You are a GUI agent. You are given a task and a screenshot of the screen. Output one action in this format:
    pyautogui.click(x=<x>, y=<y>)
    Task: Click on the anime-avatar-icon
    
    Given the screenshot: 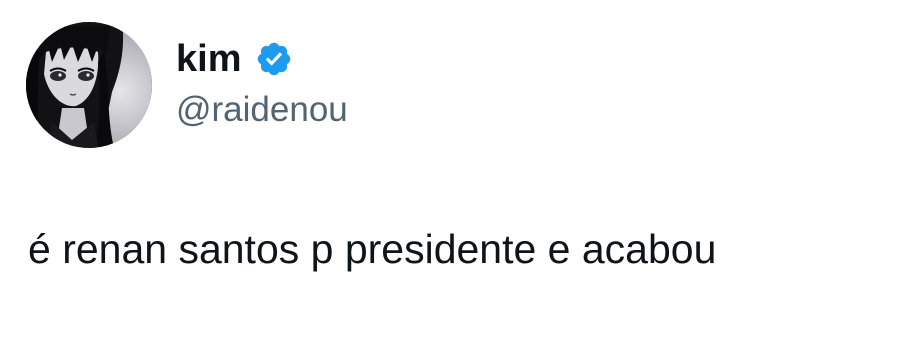 What is the action you would take?
    pyautogui.click(x=89, y=85)
    